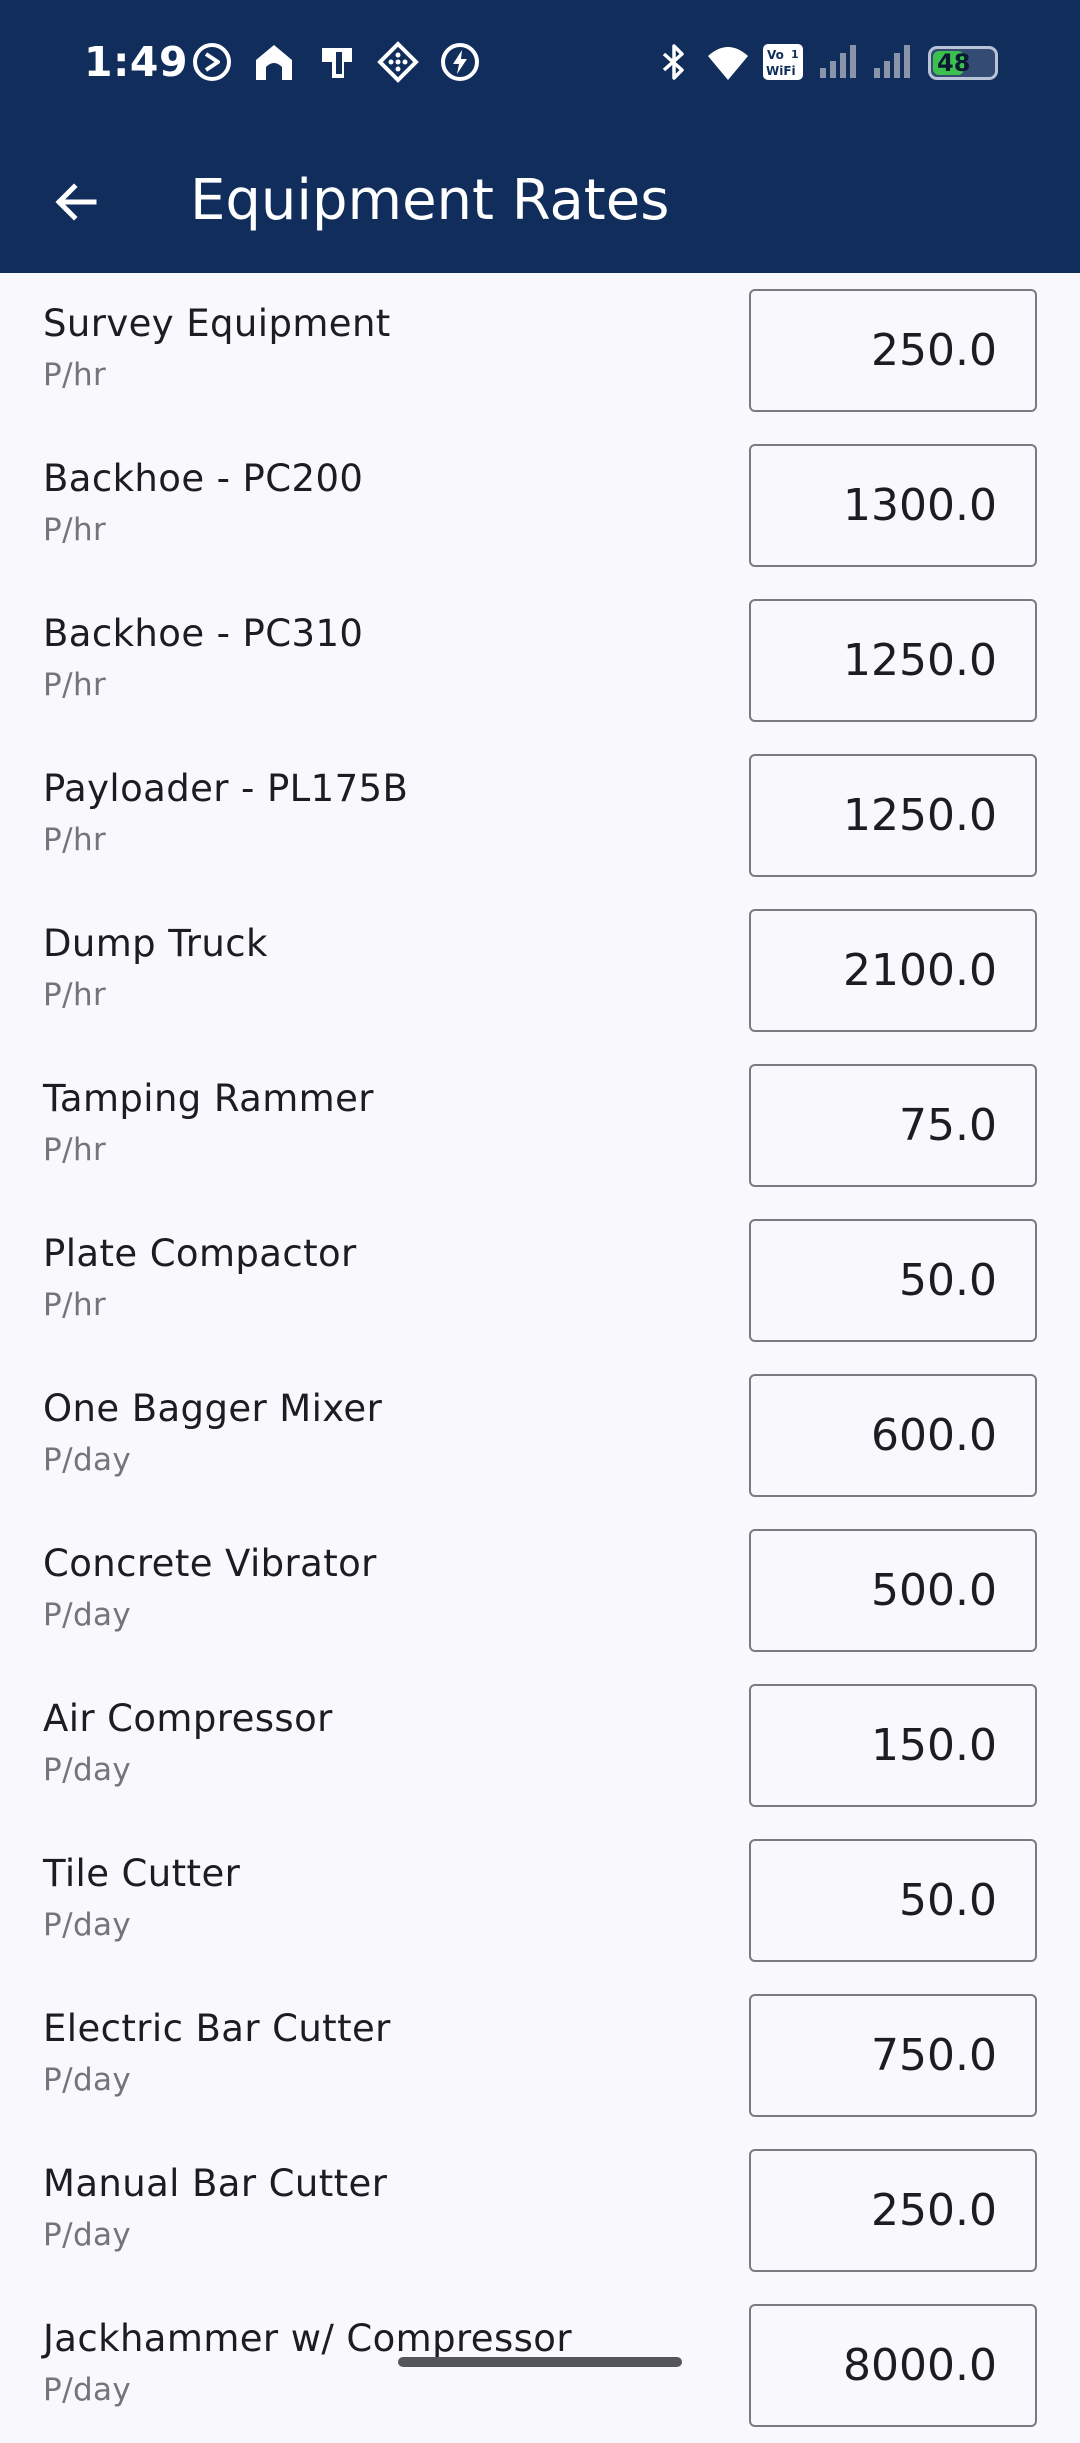 The width and height of the screenshot is (1080, 2443). I want to click on bluetooth-icon, so click(673, 62).